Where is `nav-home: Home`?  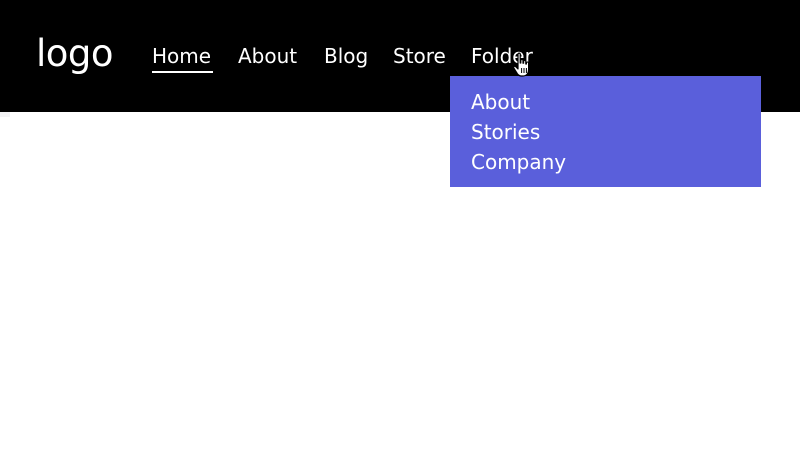 nav-home: Home is located at coordinates (181, 56).